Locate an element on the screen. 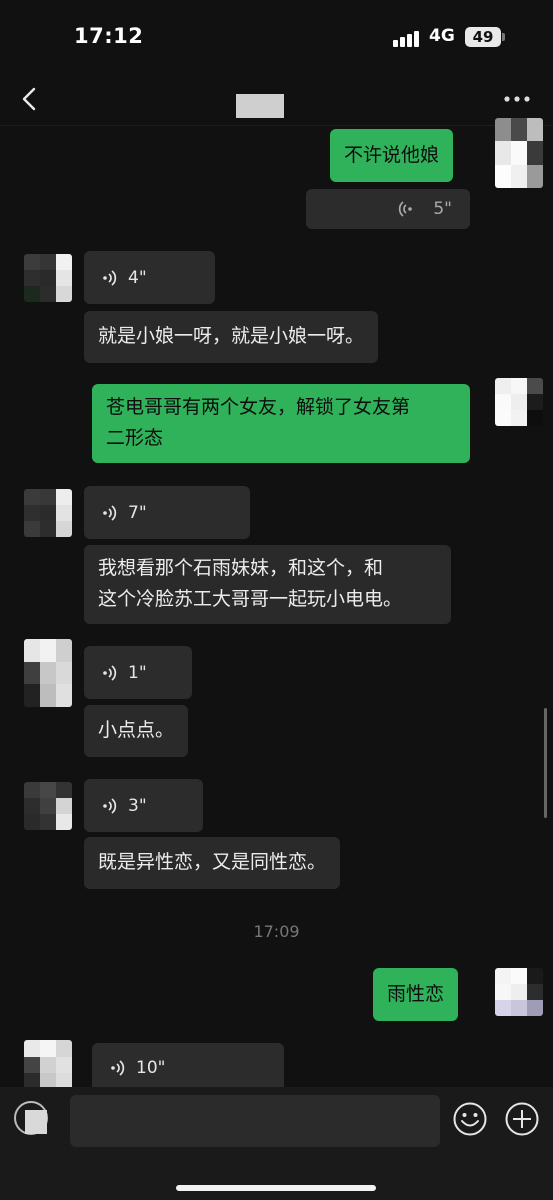  chat-header is located at coordinates (276, 101).